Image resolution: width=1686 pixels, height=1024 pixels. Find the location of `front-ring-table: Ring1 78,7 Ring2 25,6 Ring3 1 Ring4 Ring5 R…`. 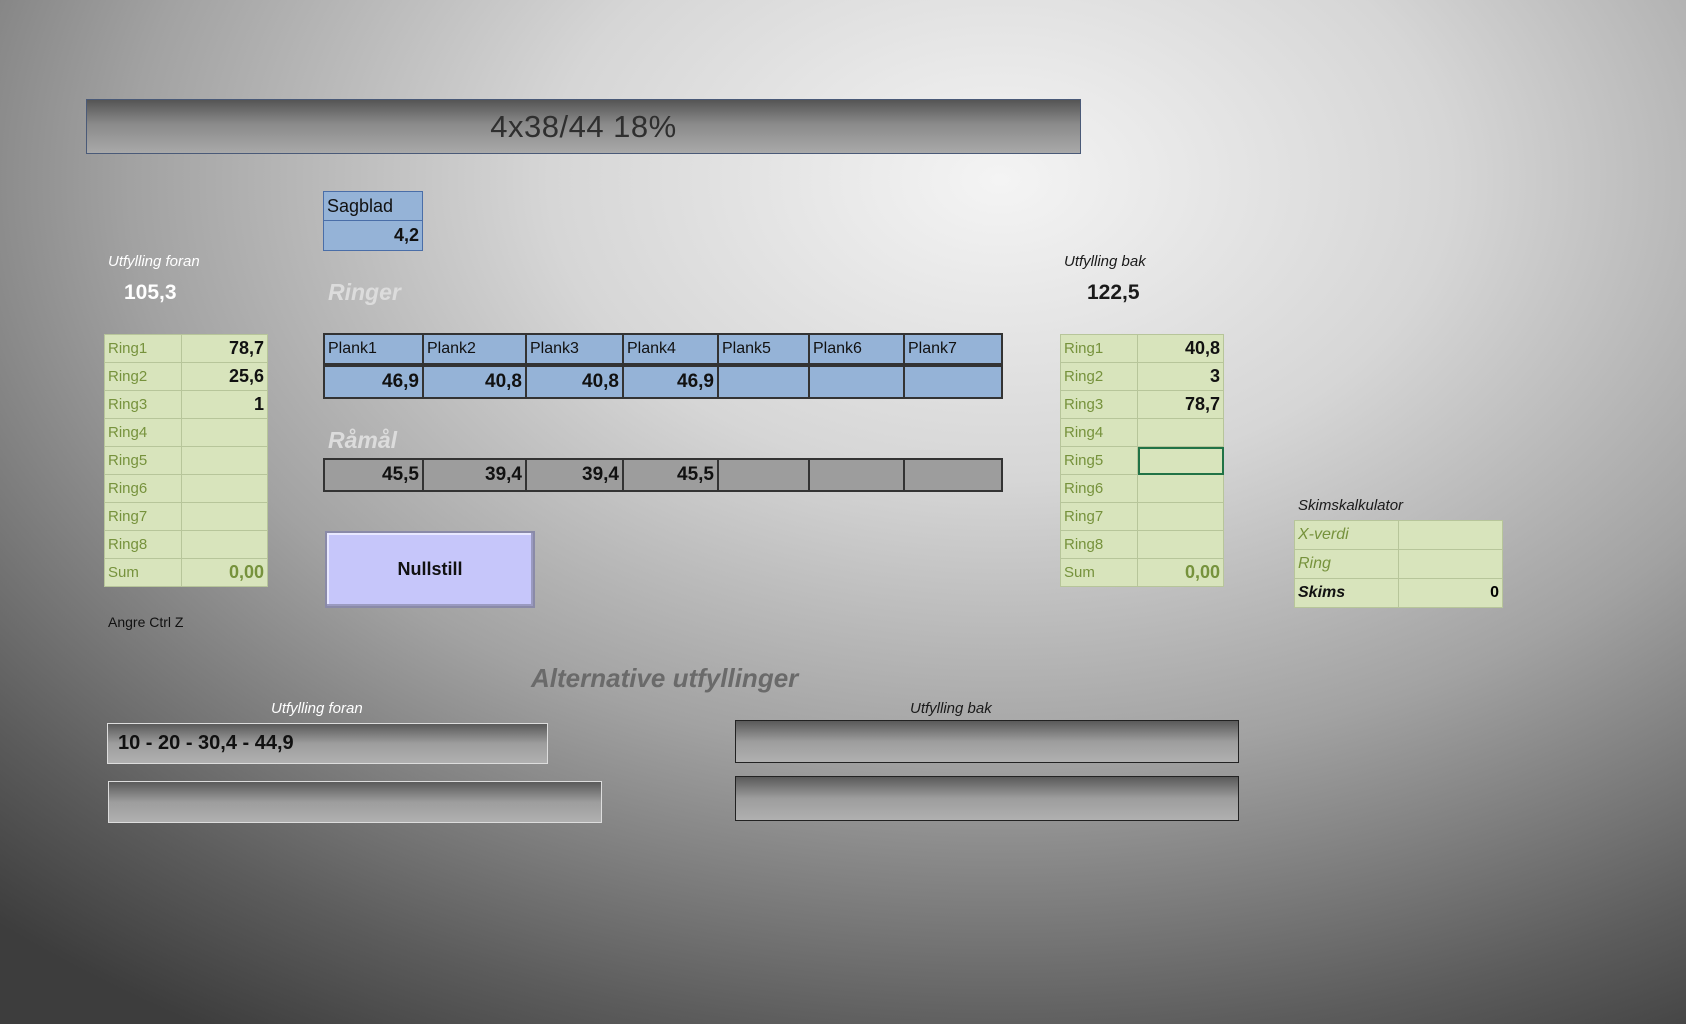

front-ring-table: Ring1 78,7 Ring2 25,6 Ring3 1 Ring4 Ring5 R… is located at coordinates (186, 460).